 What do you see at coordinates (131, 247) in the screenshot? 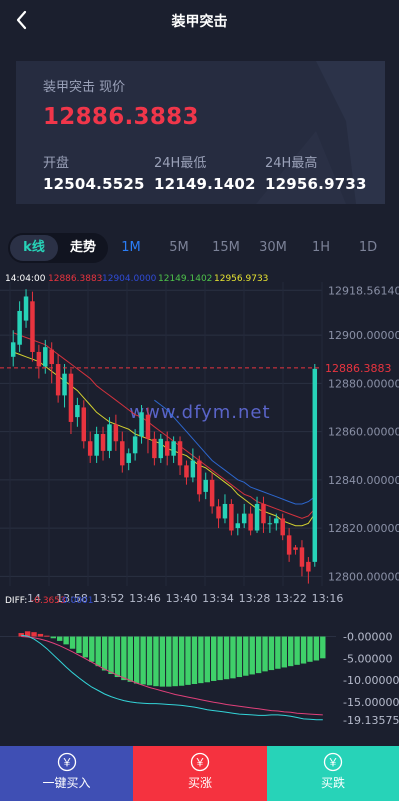
I see `period-1m: 1M` at bounding box center [131, 247].